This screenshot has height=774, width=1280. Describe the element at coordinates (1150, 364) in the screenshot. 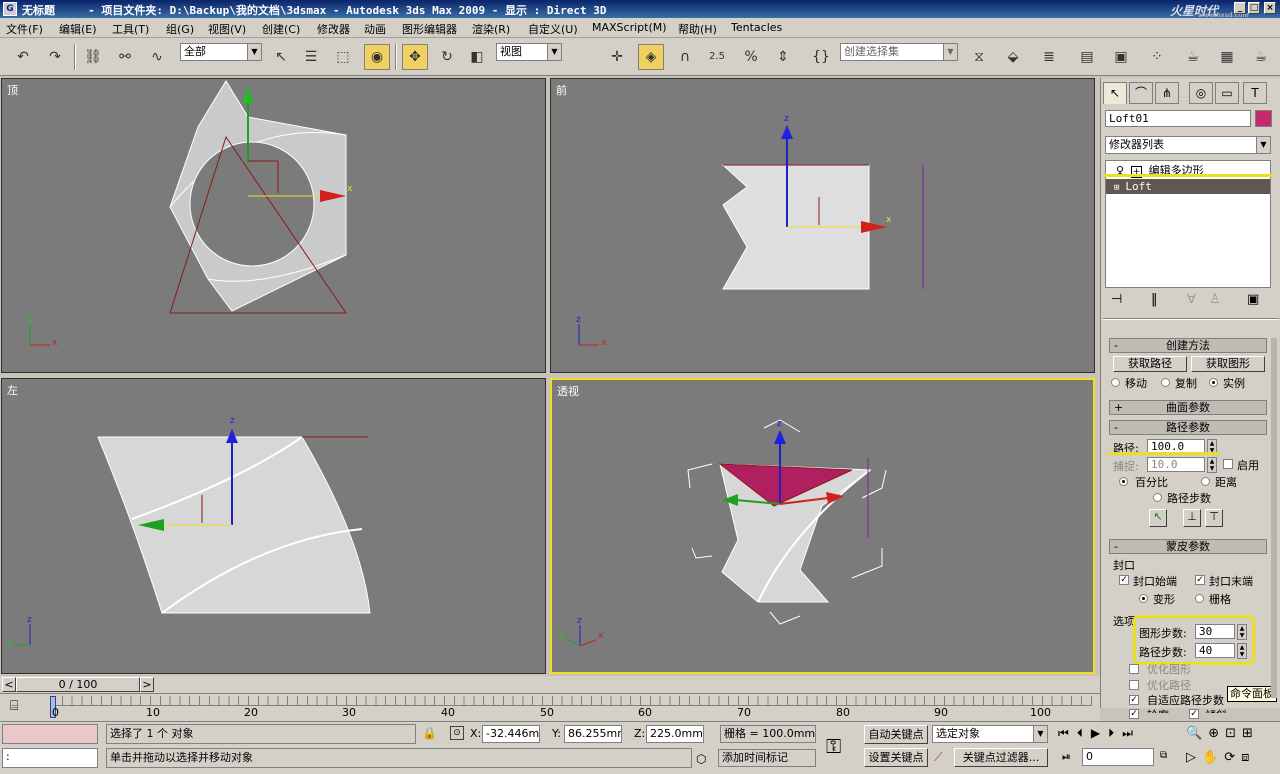

I see `get-path-button: 获取路径` at that location.